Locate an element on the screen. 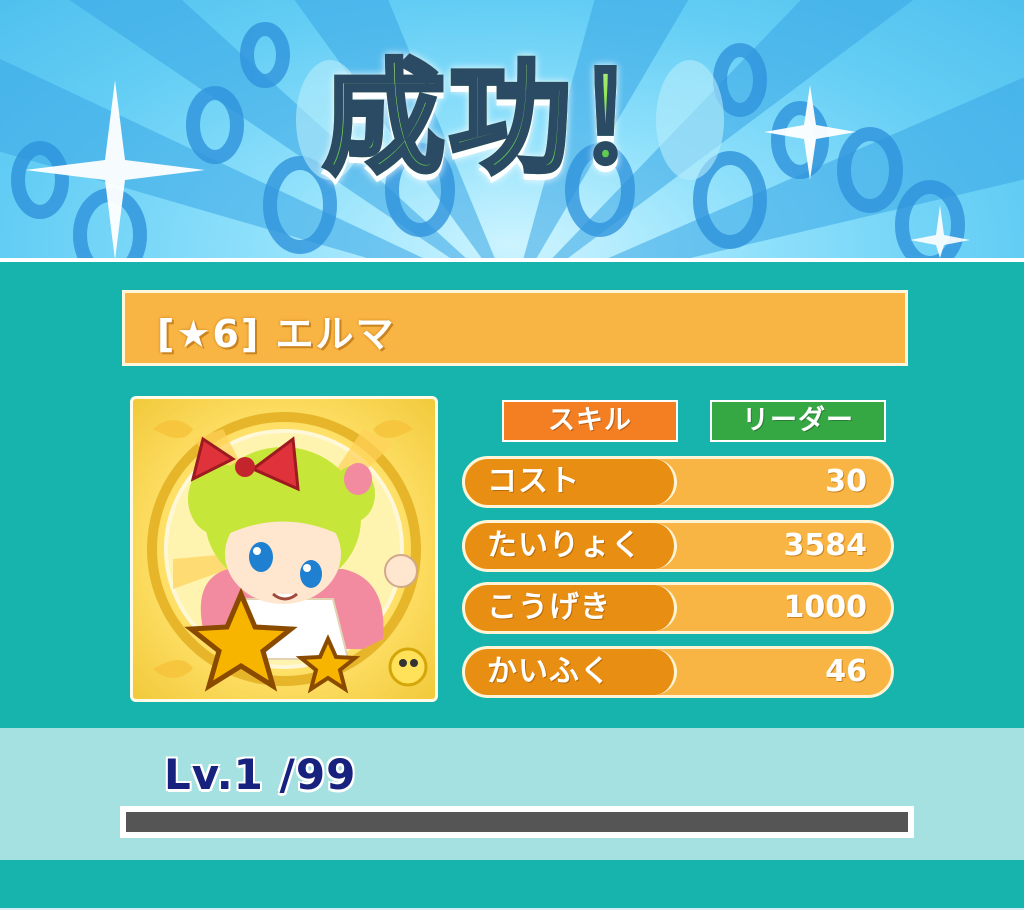  stat-label: かいふく is located at coordinates (571, 672).